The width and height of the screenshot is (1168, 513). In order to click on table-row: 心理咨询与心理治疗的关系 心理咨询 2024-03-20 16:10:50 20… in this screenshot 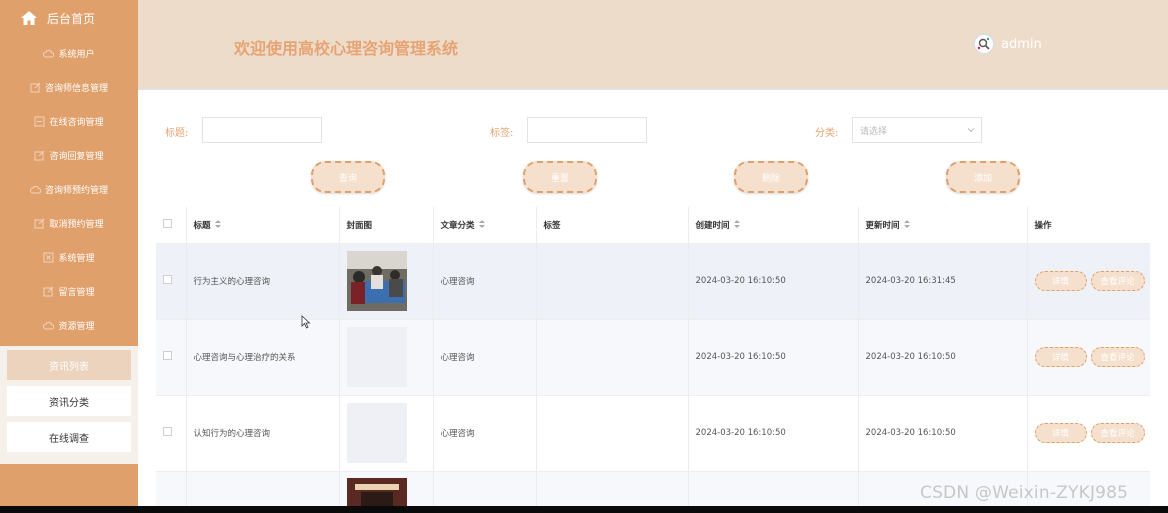, I will do `click(653, 356)`.